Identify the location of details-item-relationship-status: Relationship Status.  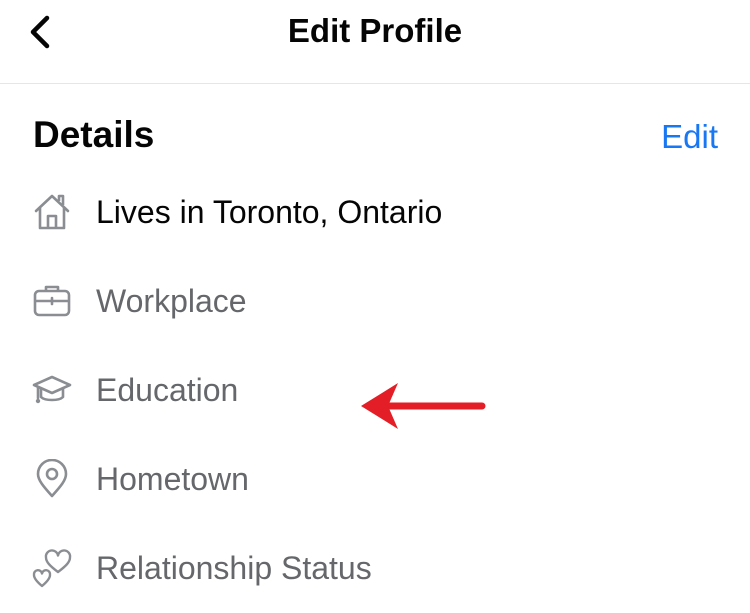
(375, 568).